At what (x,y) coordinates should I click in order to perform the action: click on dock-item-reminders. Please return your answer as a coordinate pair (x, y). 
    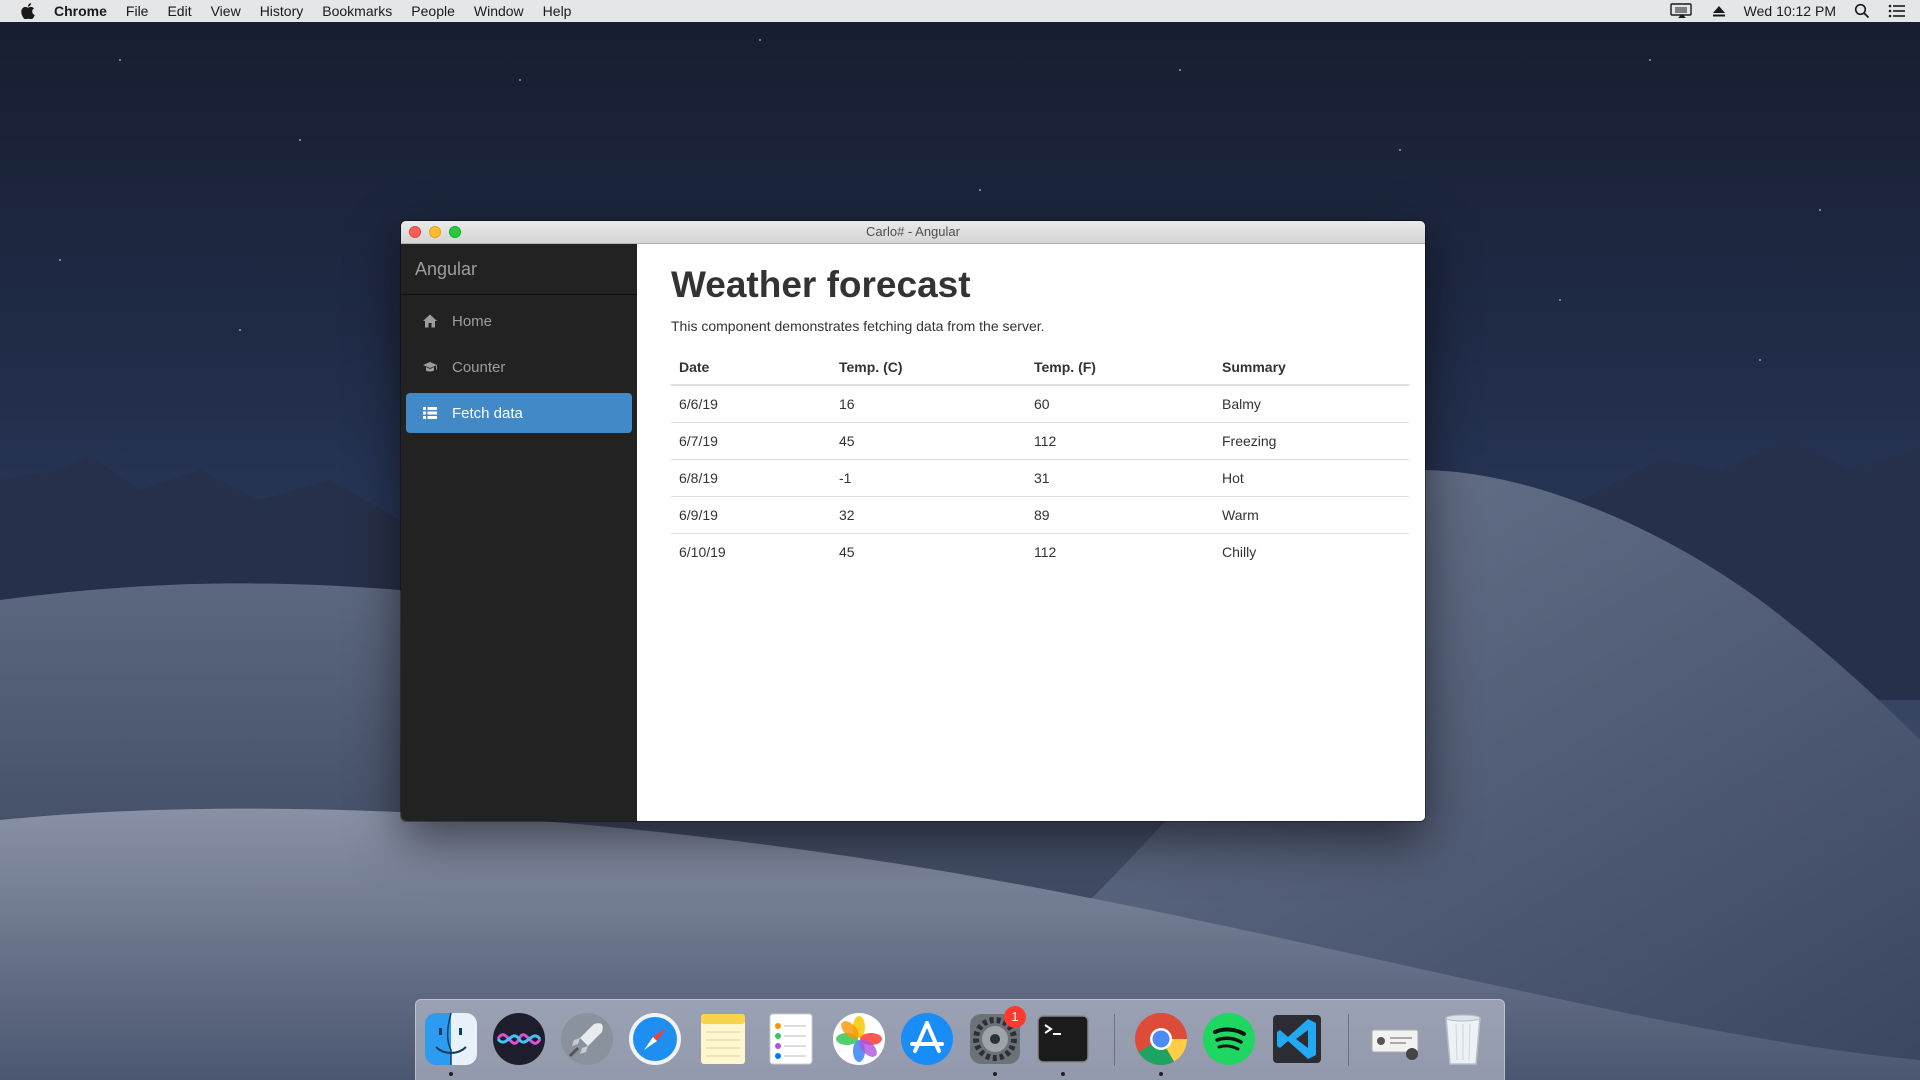
    Looking at the image, I should click on (791, 1039).